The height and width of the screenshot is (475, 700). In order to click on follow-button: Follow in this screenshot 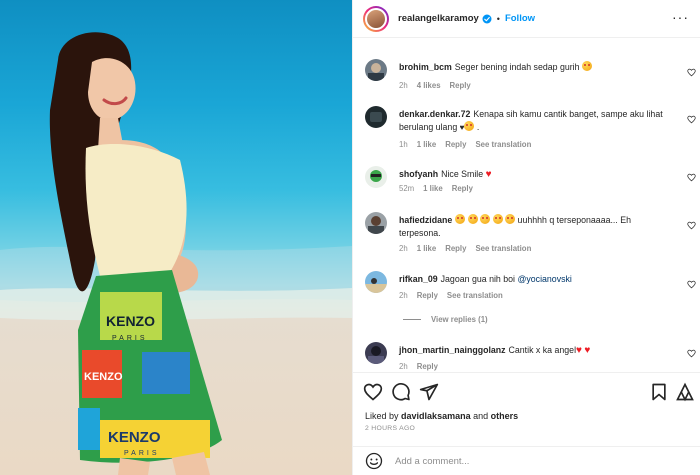, I will do `click(520, 18)`.